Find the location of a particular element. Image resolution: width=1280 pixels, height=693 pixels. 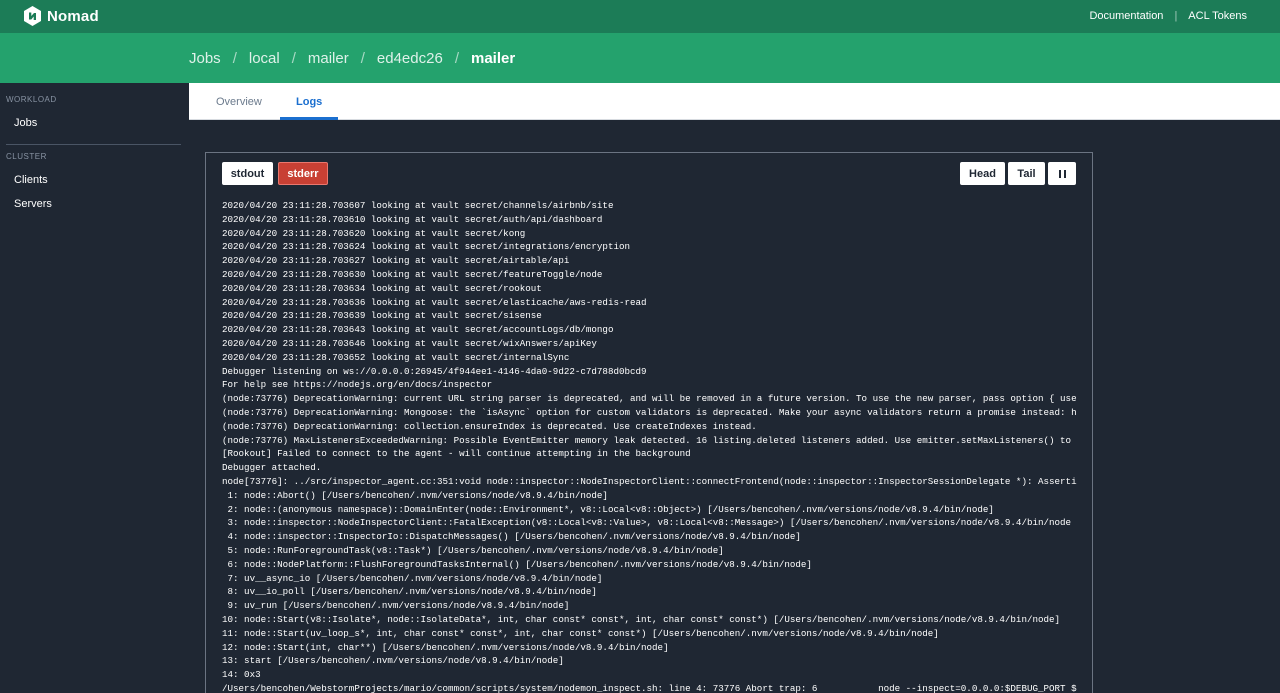

acl-tokens-link: ACL Tokens is located at coordinates (1217, 16).